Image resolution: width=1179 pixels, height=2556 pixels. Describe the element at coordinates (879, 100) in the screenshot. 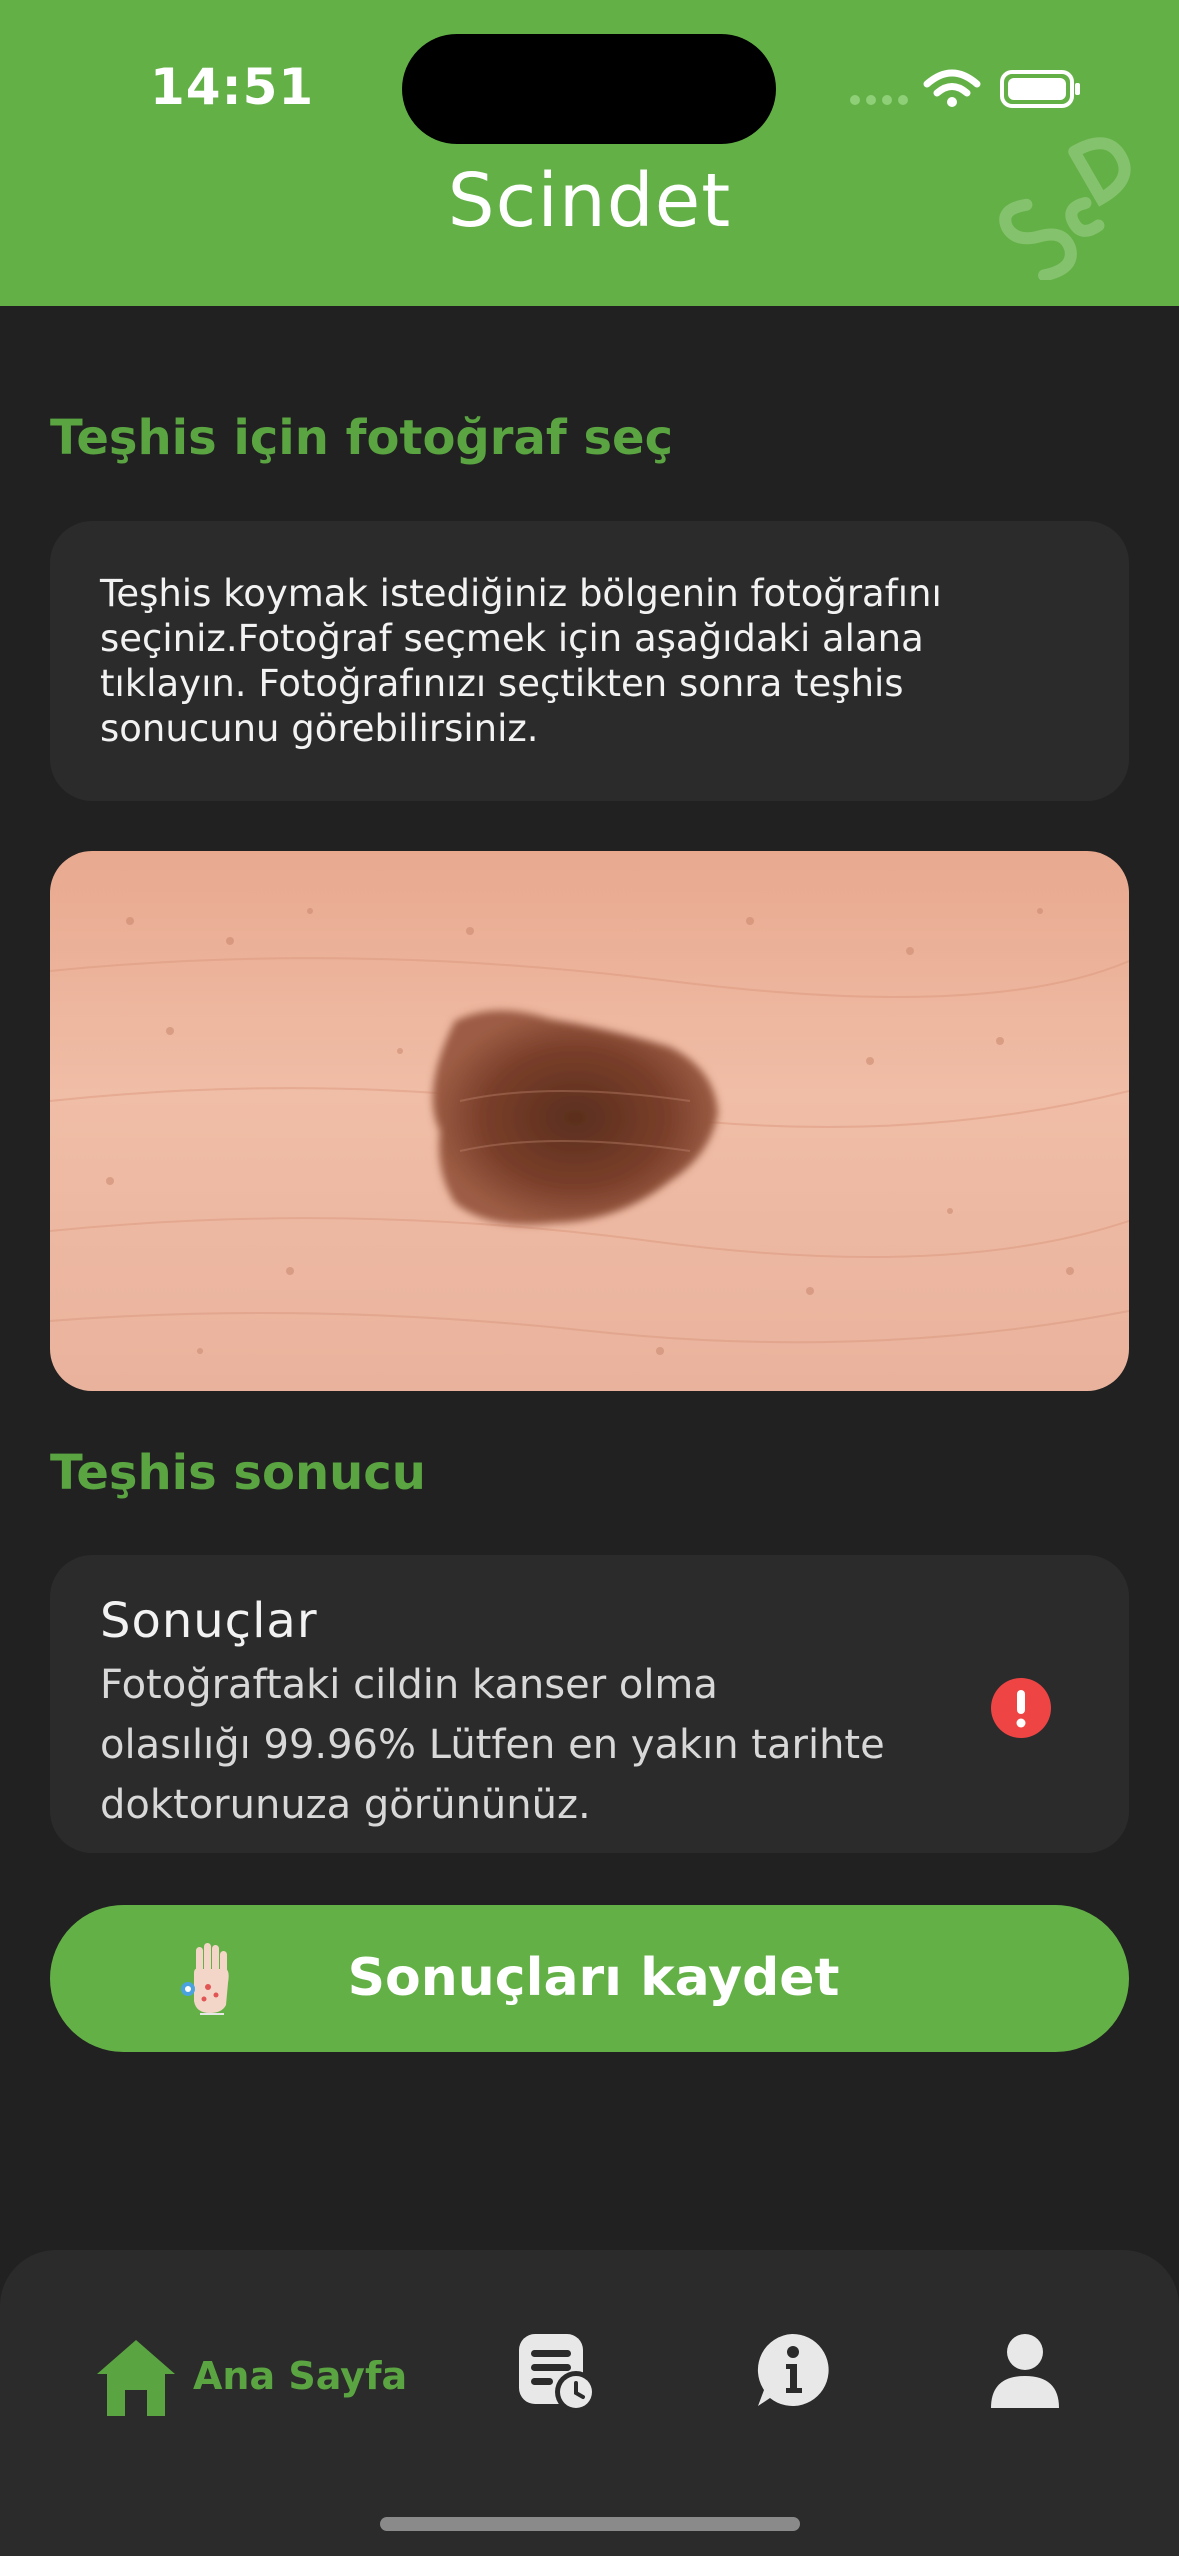

I see `signal-icon` at that location.